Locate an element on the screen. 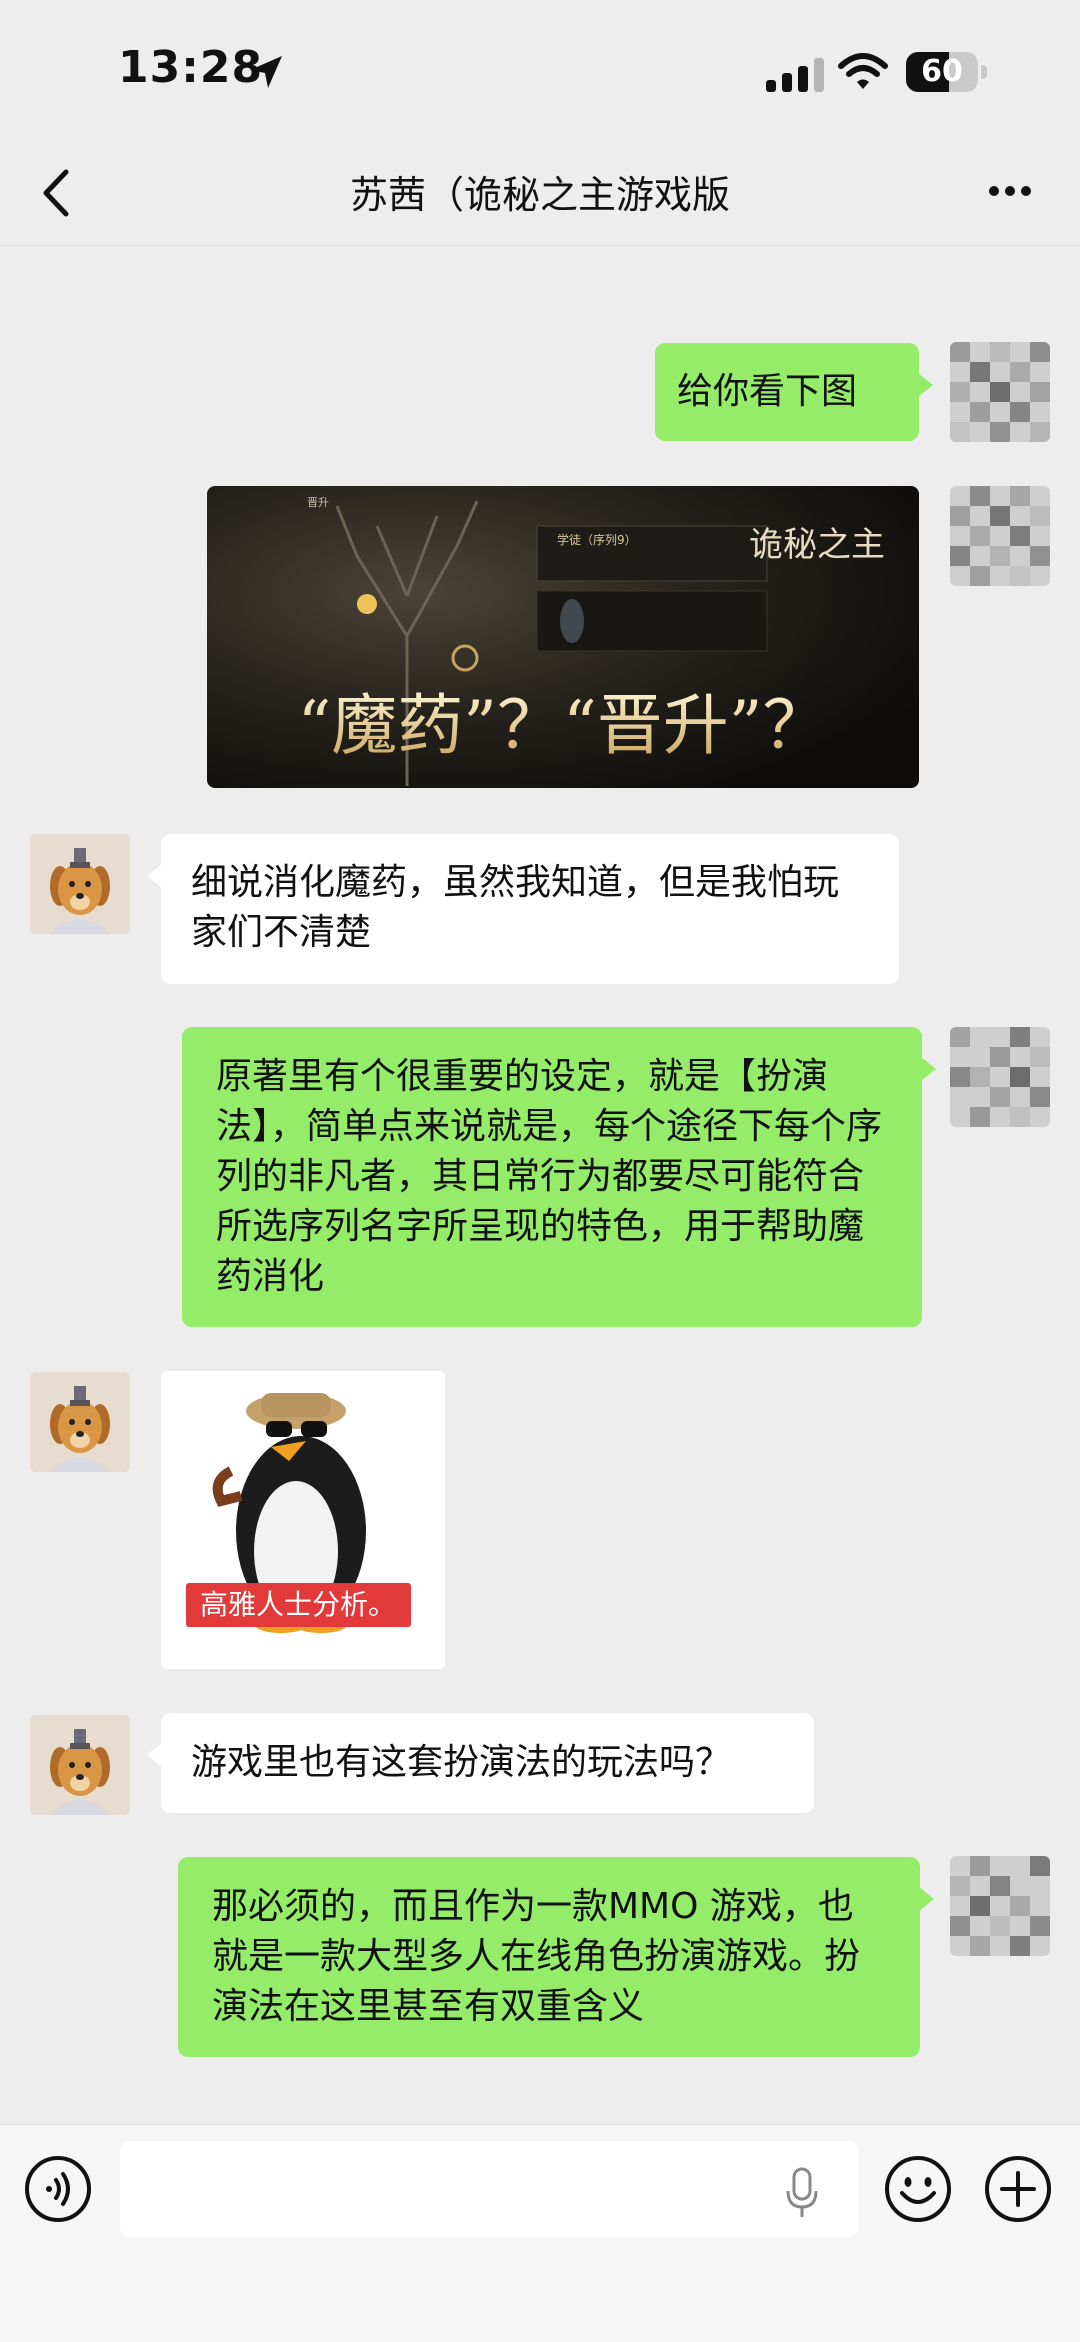 The width and height of the screenshot is (1080, 2342). battery-level: 60 is located at coordinates (942, 71).